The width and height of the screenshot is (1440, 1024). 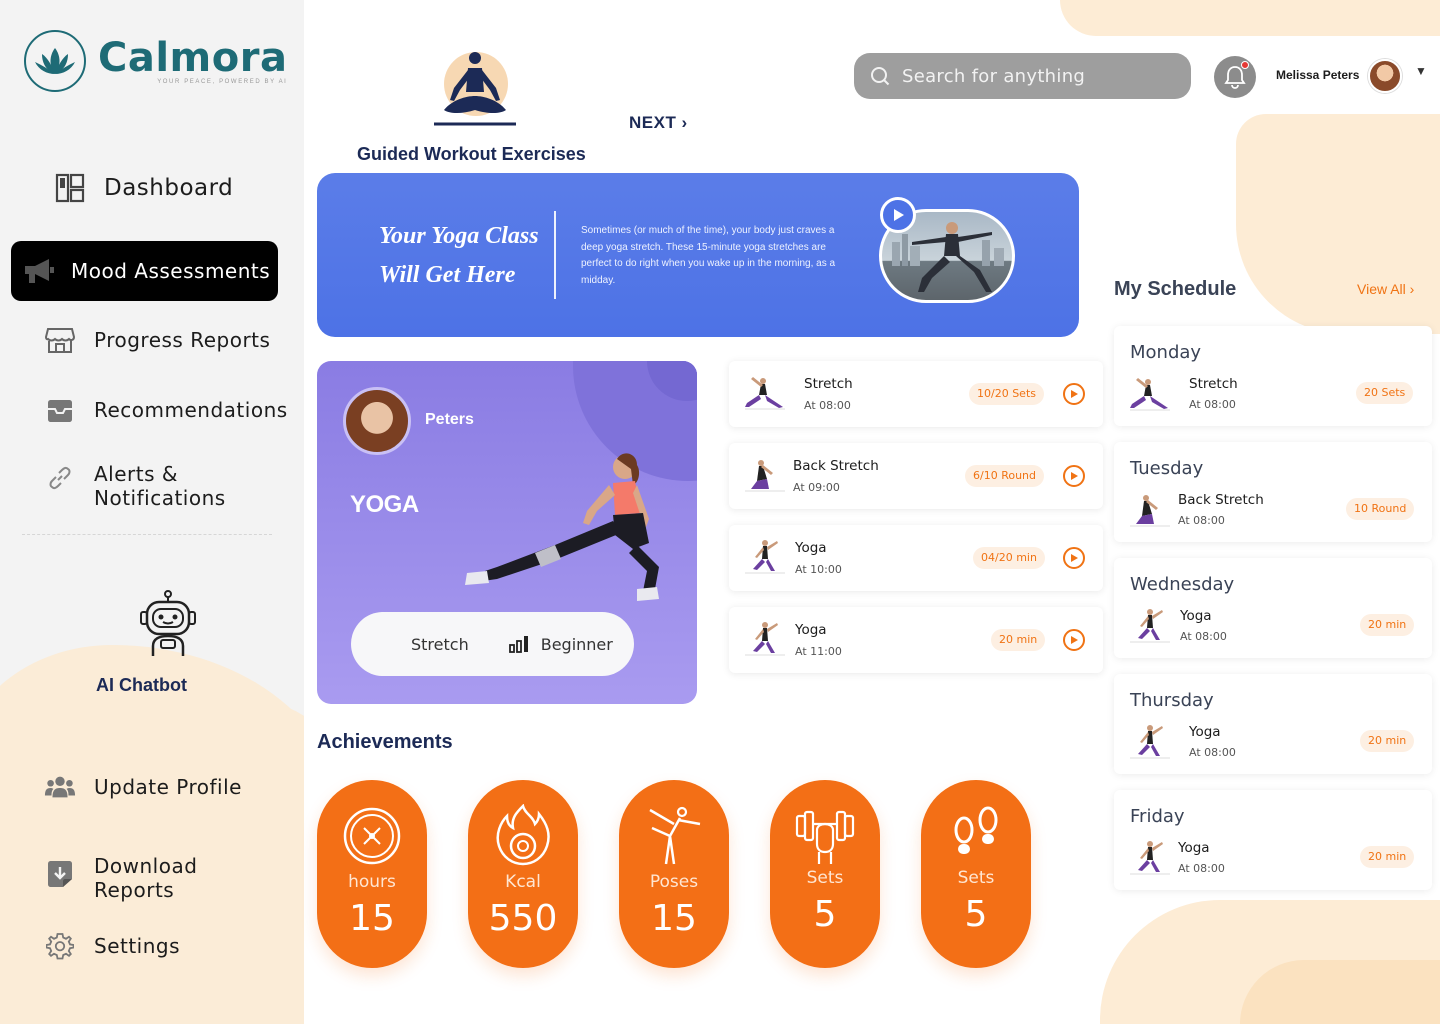 I want to click on ai-chatbot-button: AI Chatbot, so click(x=154, y=643).